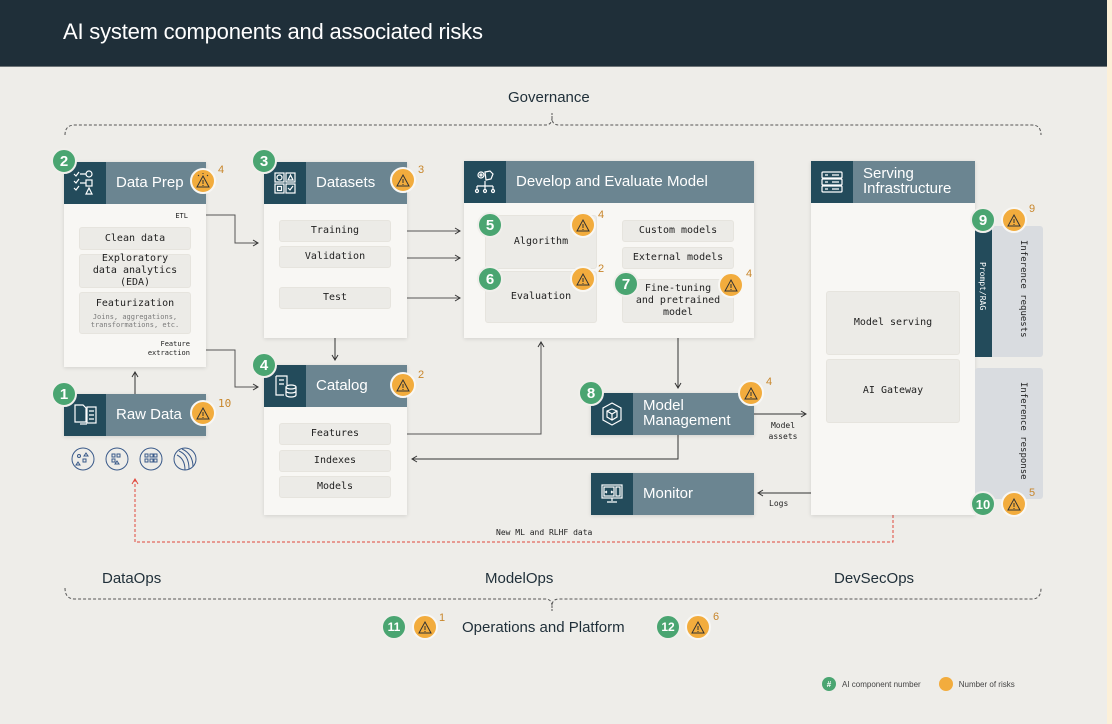  What do you see at coordinates (1023, 289) in the screenshot?
I see `inference-requests-label: Inference requests` at bounding box center [1023, 289].